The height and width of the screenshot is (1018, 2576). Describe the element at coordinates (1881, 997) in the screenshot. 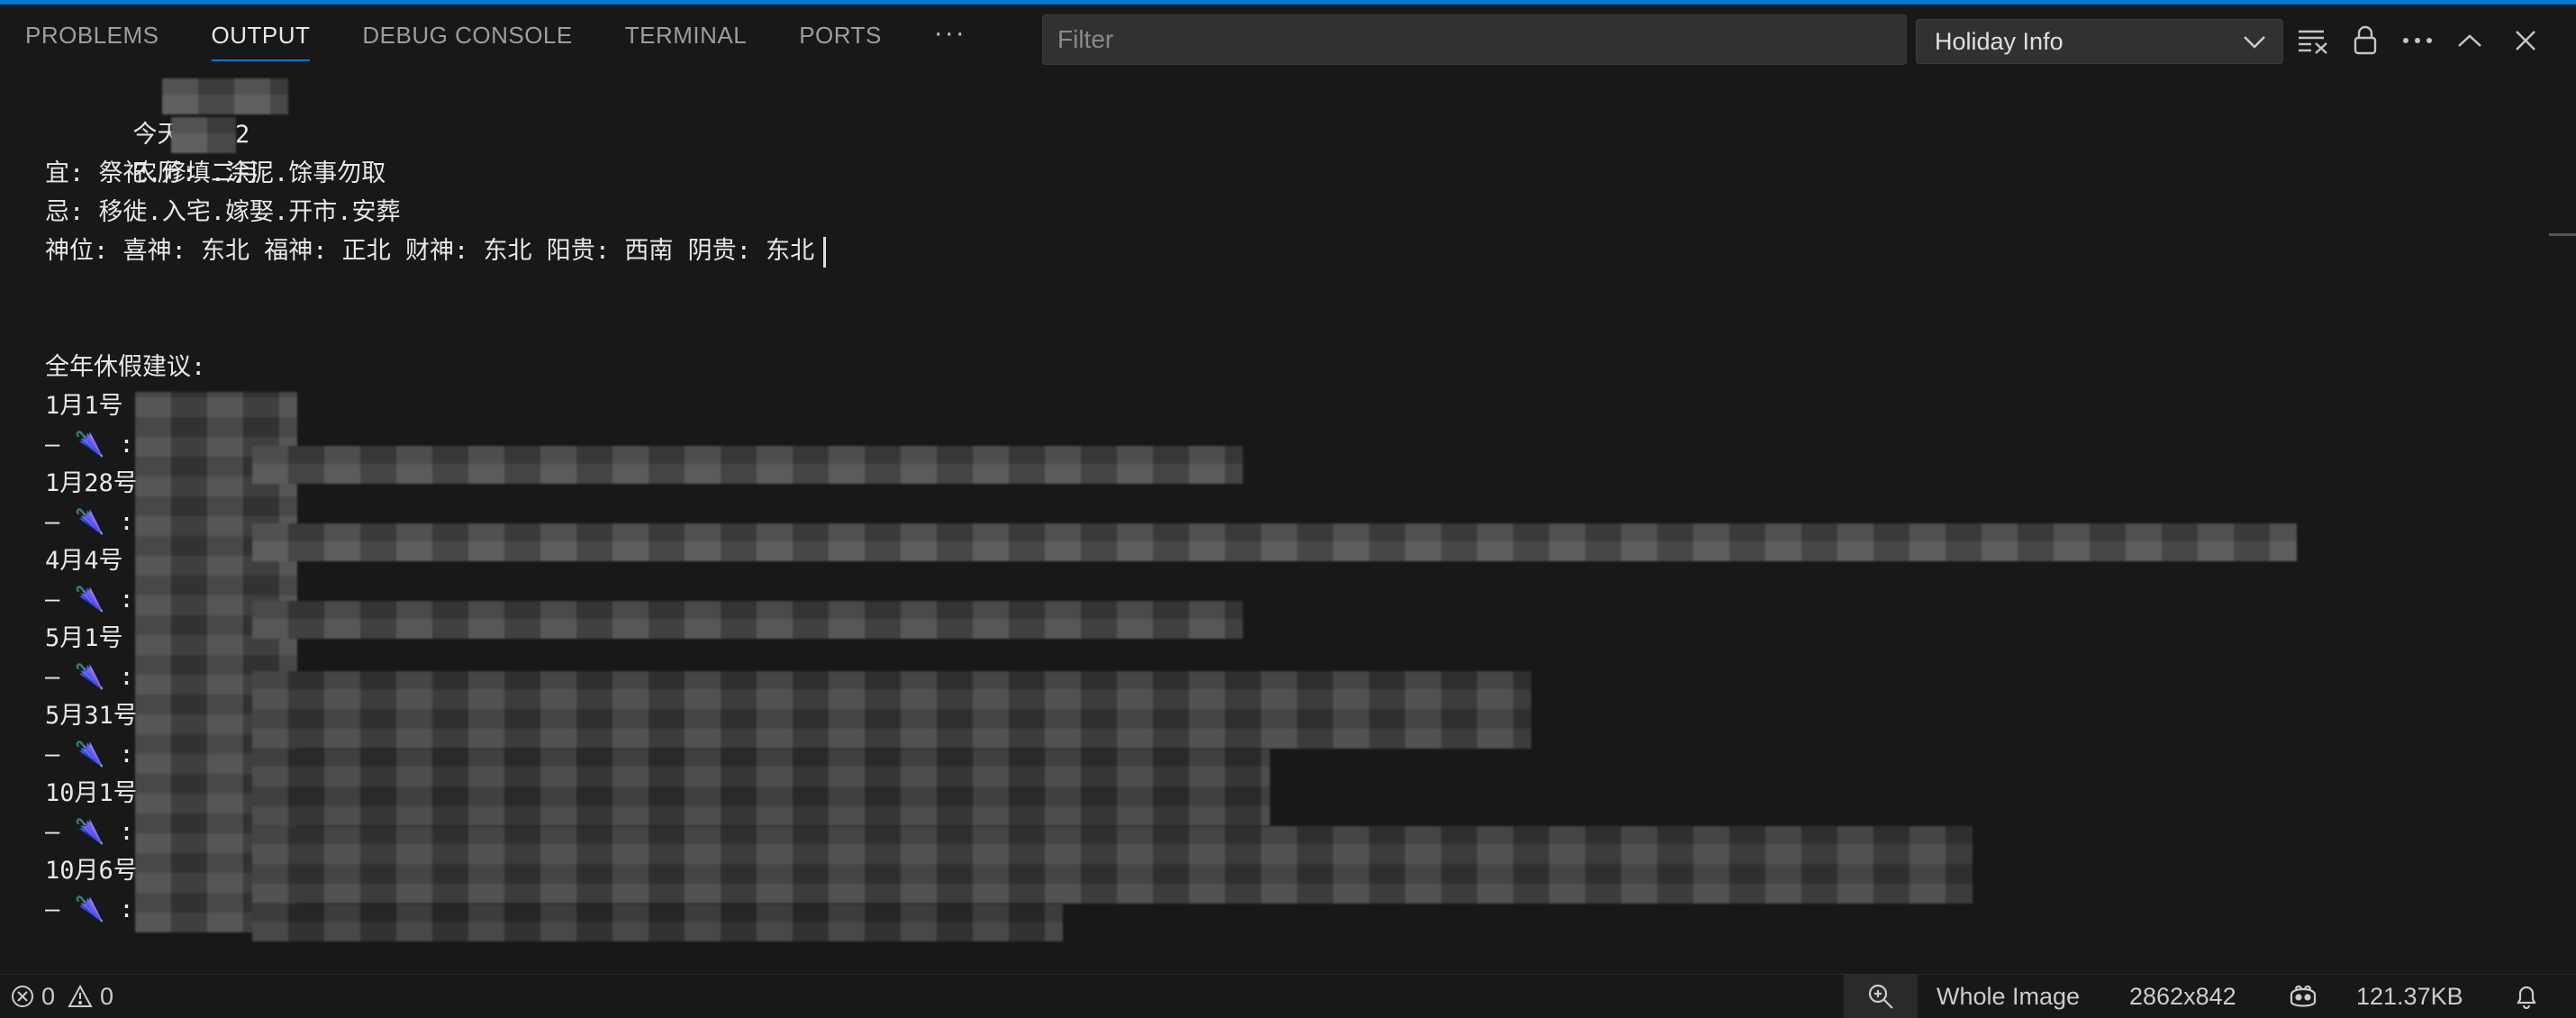

I see `zoom-icon` at that location.